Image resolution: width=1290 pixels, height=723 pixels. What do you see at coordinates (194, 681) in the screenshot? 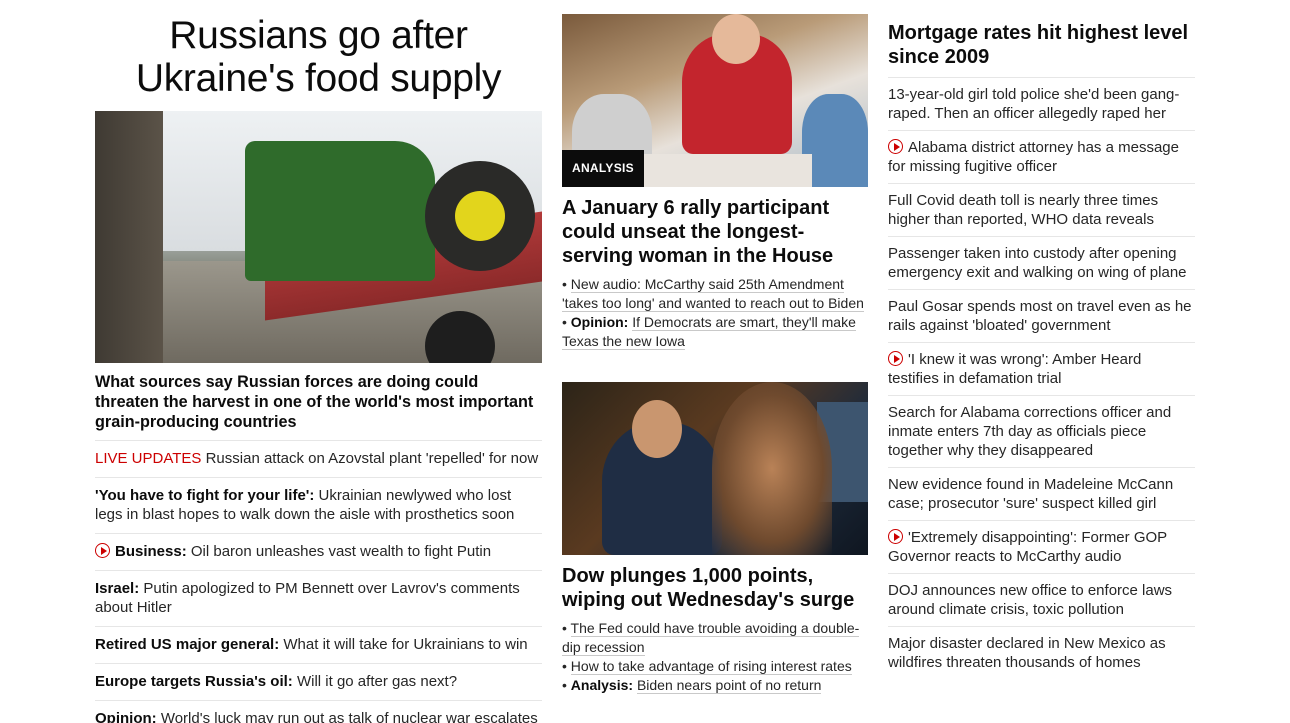
I see `list-item-prefix: Europe targets Russia's oil:` at bounding box center [194, 681].